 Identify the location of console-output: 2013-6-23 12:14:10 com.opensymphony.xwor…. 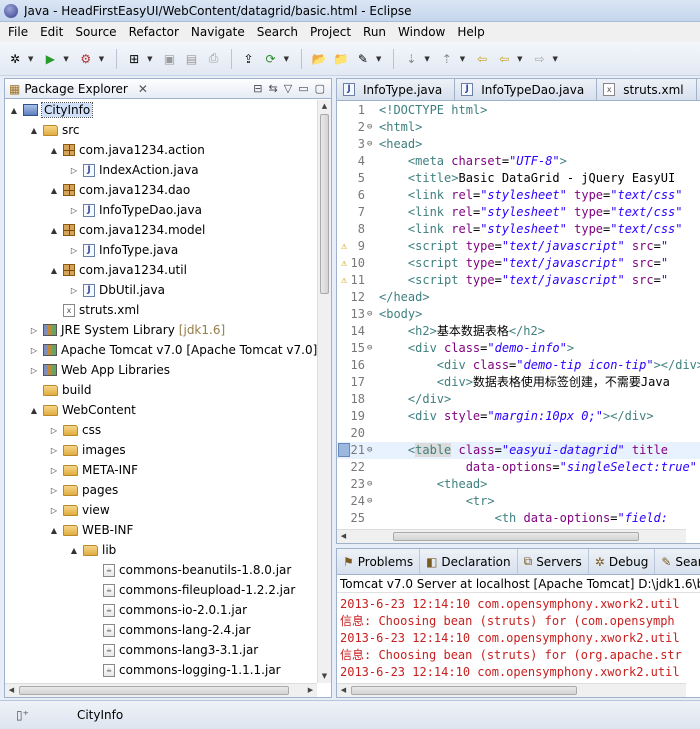
(518, 638).